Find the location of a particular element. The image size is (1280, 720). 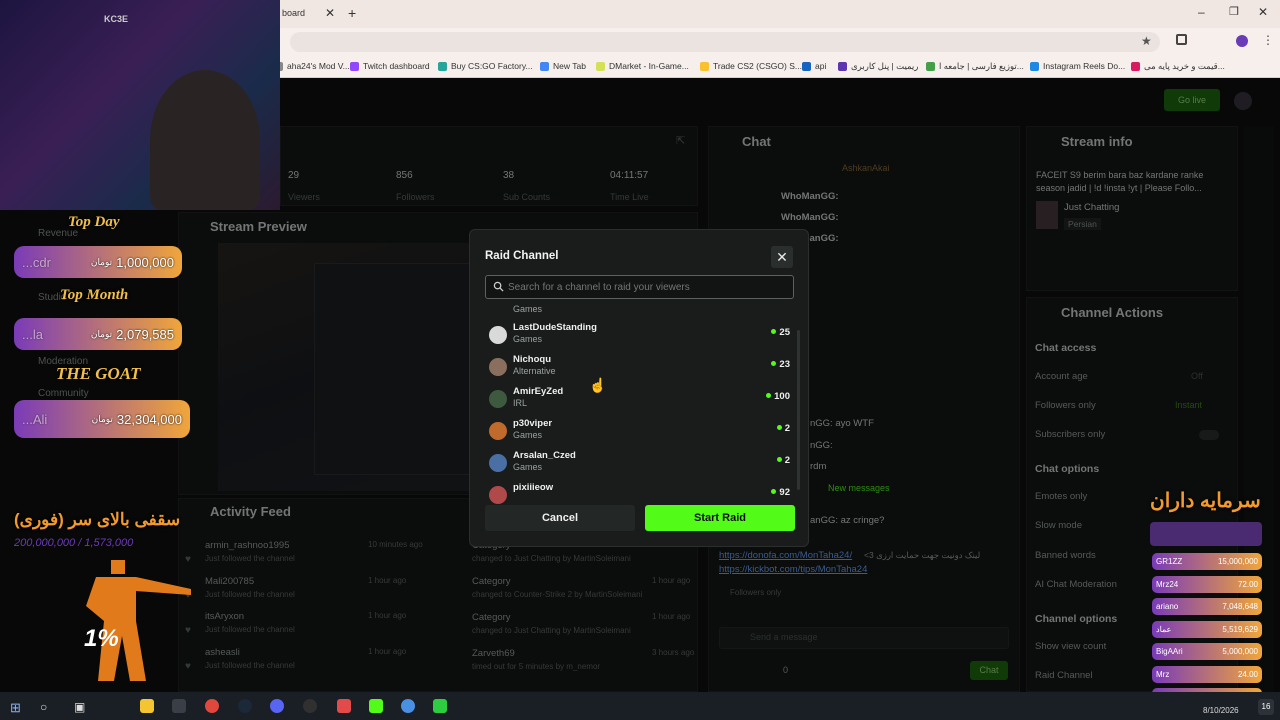

viewer-count: 25 is located at coordinates (780, 332).